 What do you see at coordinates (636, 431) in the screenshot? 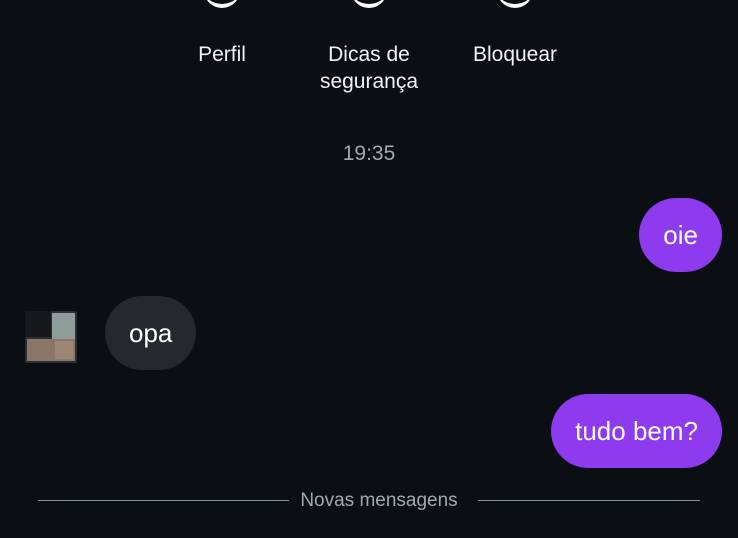
I see `outgoing-message-bubble: tudo bem?` at bounding box center [636, 431].